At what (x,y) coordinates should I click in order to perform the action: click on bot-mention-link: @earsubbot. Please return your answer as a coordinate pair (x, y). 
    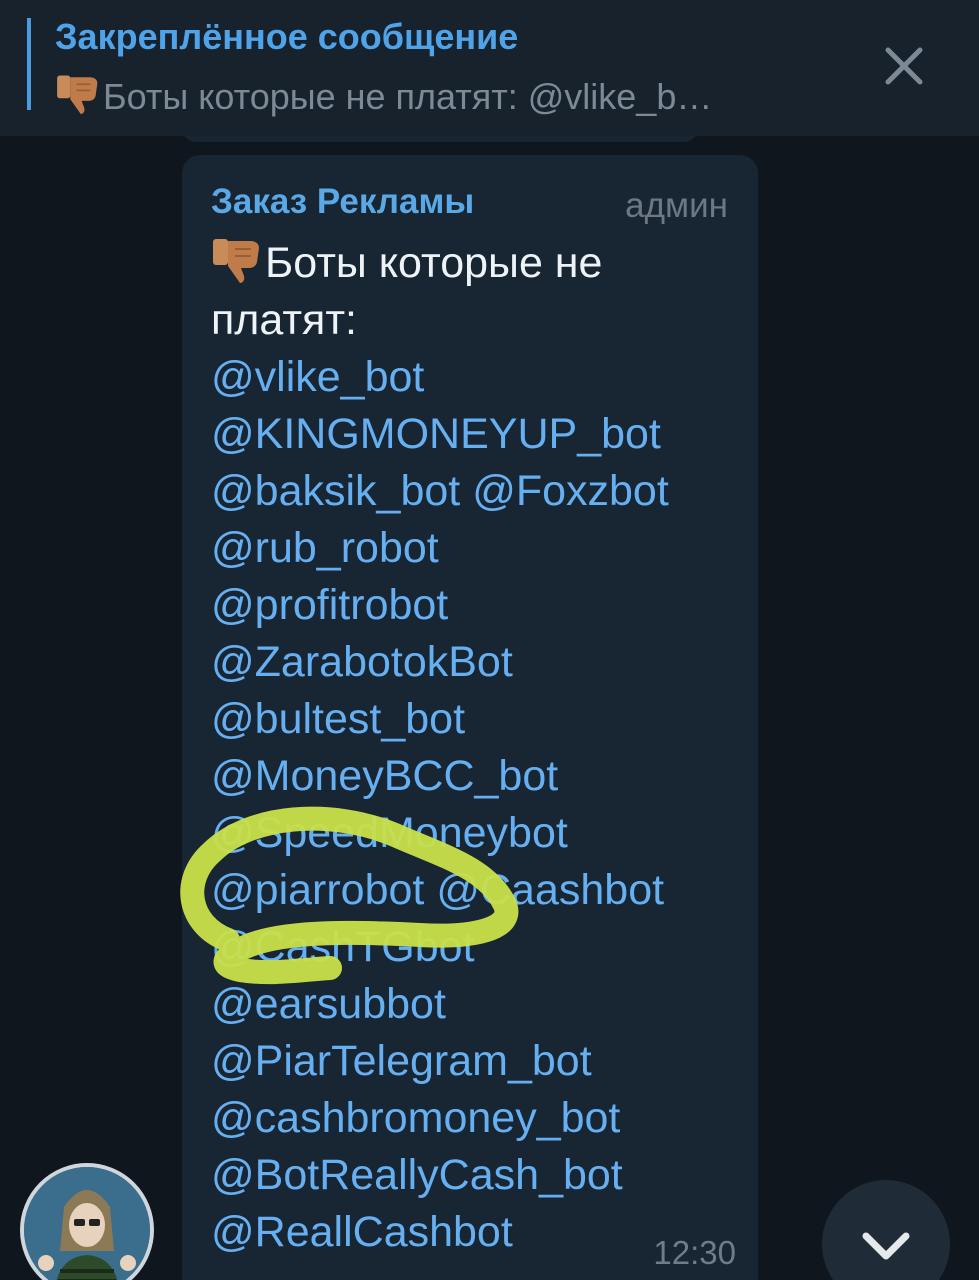
    Looking at the image, I should click on (328, 1004).